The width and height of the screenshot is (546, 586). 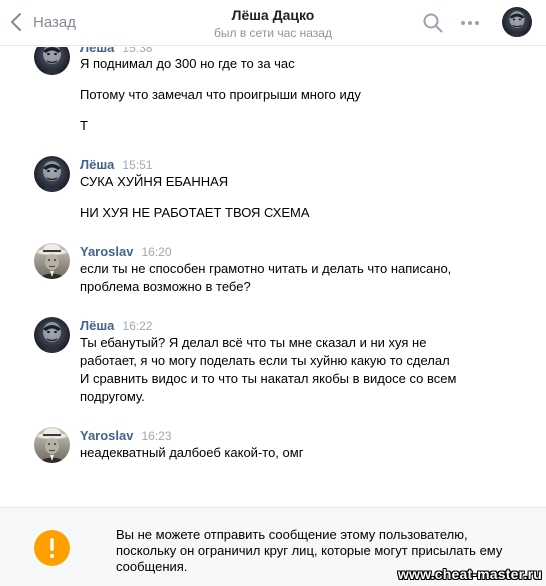 I want to click on message-meta: Yaroslav 16:23, so click(x=126, y=435).